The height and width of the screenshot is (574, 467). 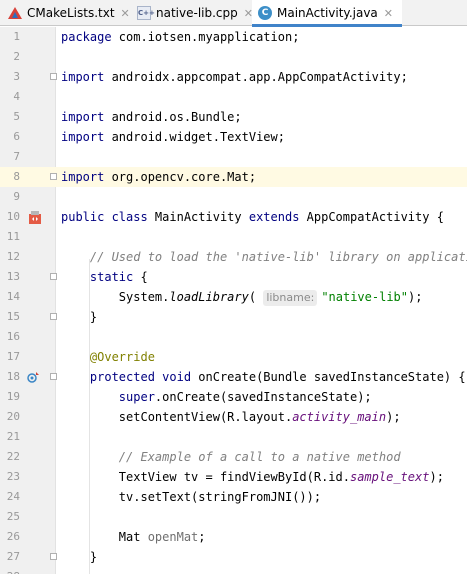 I want to click on line-number: 17, so click(x=13, y=356).